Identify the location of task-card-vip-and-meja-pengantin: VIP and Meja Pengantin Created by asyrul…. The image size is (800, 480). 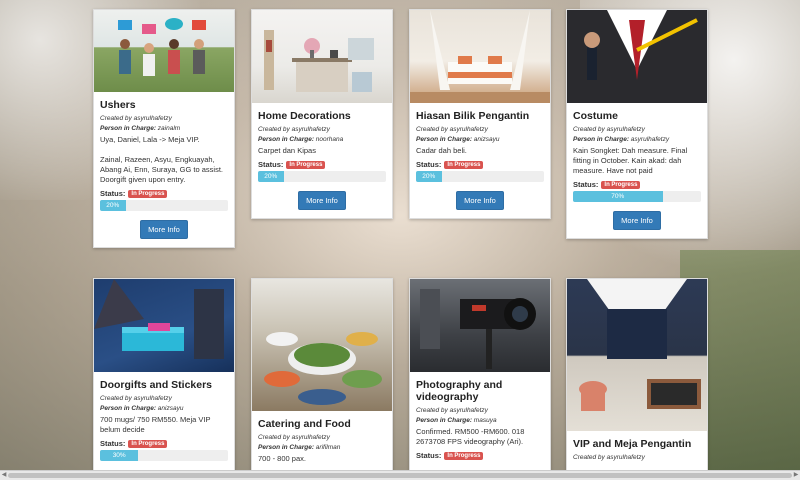
(637, 375).